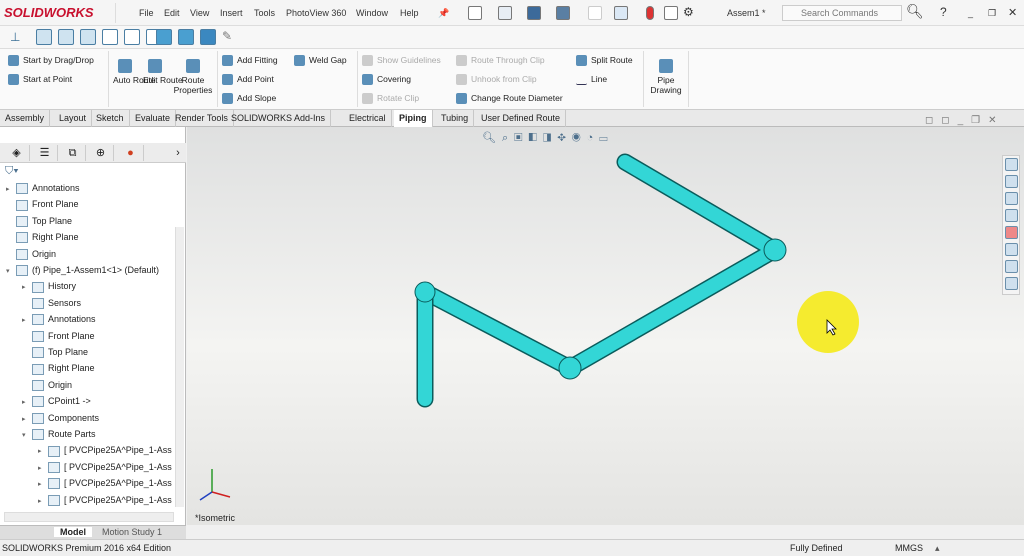  Describe the element at coordinates (604, 61) in the screenshot. I see `split-route-button: Split Route` at that location.